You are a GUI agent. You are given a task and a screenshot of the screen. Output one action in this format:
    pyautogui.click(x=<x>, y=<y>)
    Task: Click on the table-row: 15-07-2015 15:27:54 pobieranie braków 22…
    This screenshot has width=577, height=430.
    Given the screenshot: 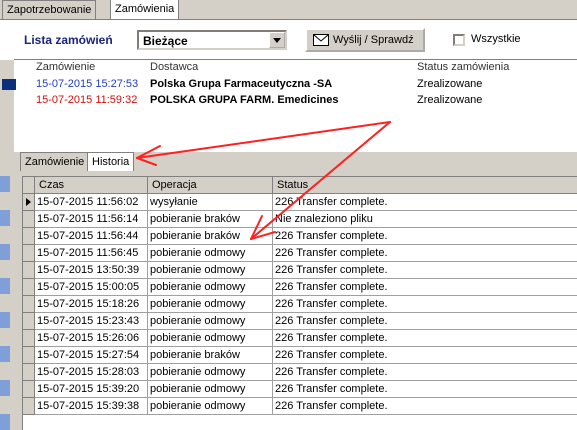 What is the action you would take?
    pyautogui.click(x=300, y=355)
    